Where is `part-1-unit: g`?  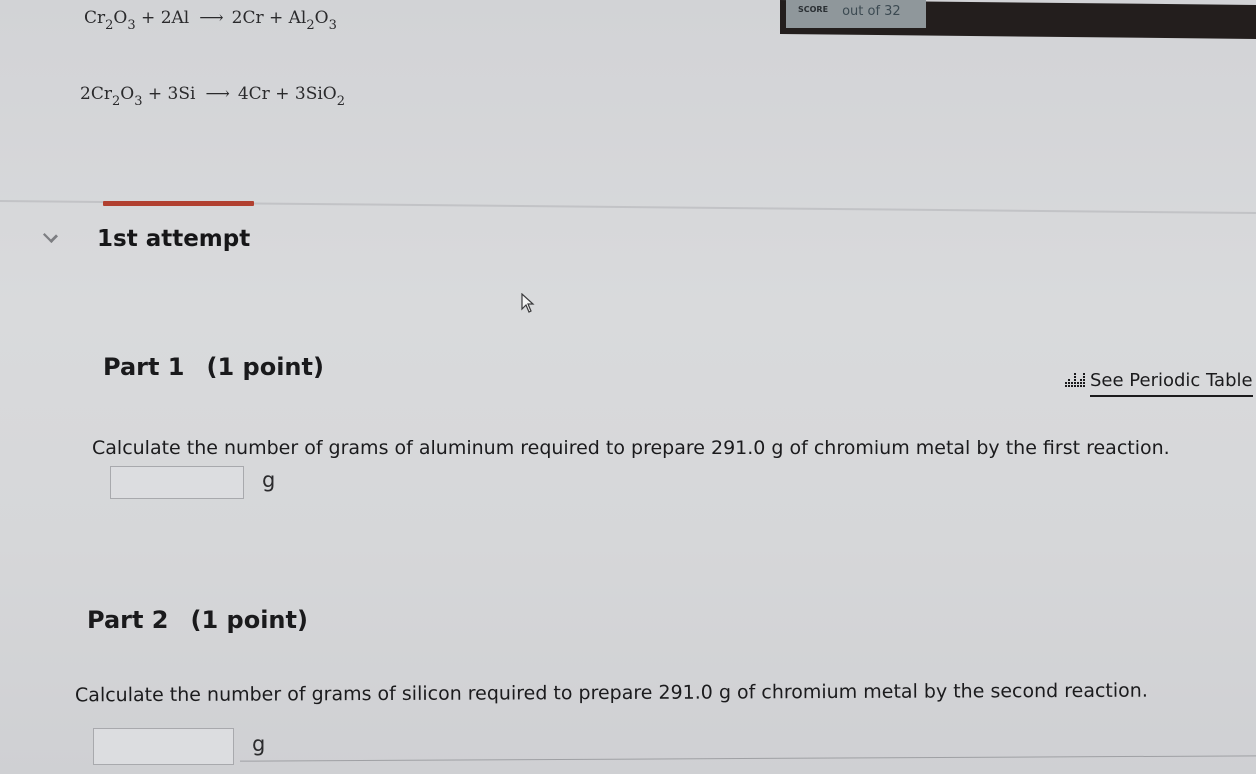 part-1-unit: g is located at coordinates (269, 479).